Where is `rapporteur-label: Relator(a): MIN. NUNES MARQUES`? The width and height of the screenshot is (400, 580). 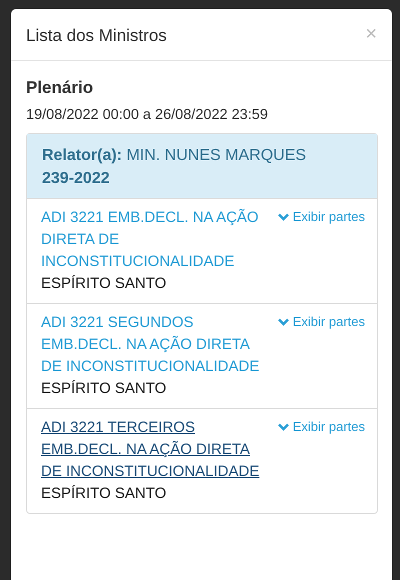
rapporteur-label: Relator(a): MIN. NUNES MARQUES is located at coordinates (174, 156).